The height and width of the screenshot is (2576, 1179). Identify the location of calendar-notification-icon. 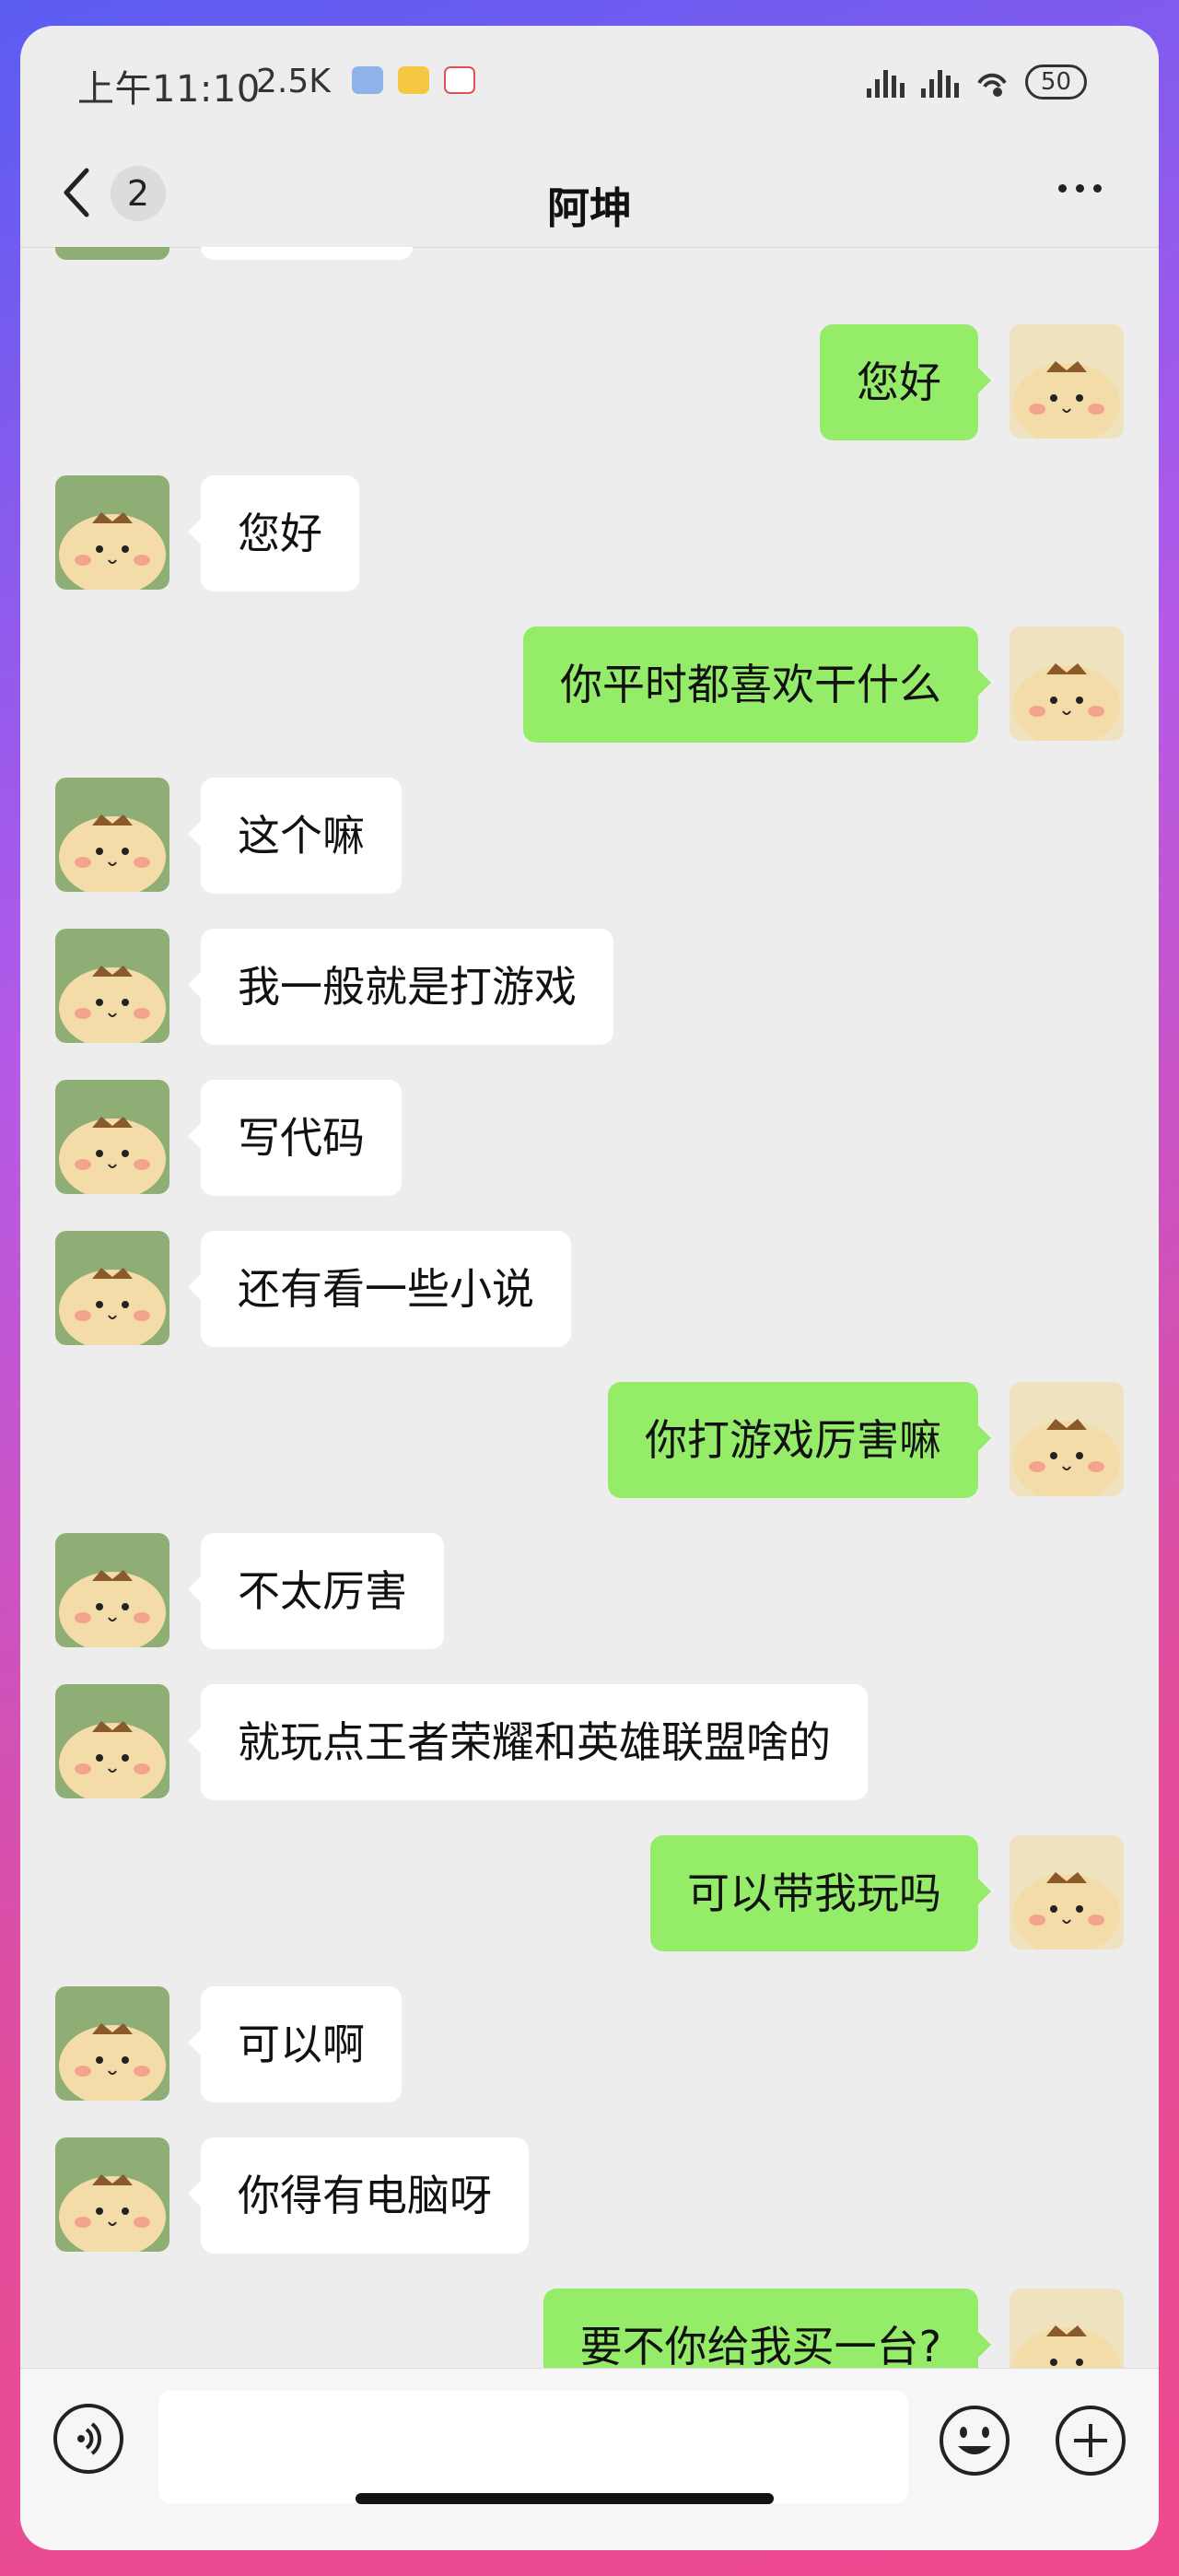
(459, 80).